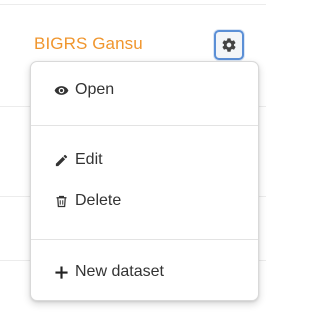  What do you see at coordinates (144, 160) in the screenshot?
I see `menu-item-edit: Edit` at bounding box center [144, 160].